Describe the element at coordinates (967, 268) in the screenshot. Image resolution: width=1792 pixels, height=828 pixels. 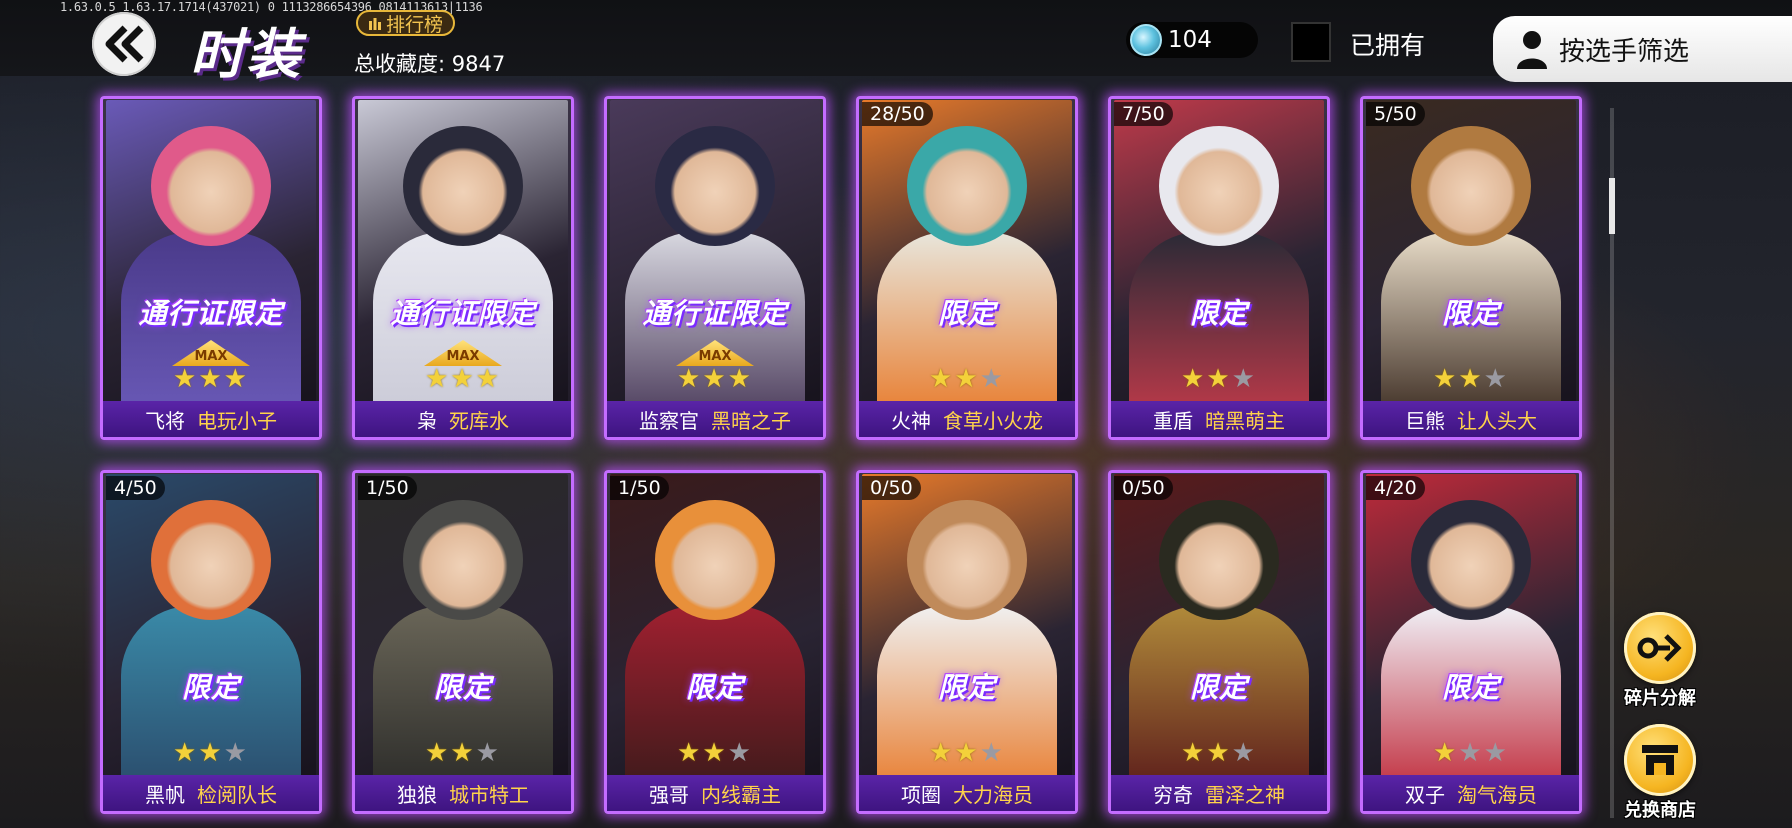
I see `skin-card: 28/50 限定 ★★★ 火神 食草小火龙` at that location.